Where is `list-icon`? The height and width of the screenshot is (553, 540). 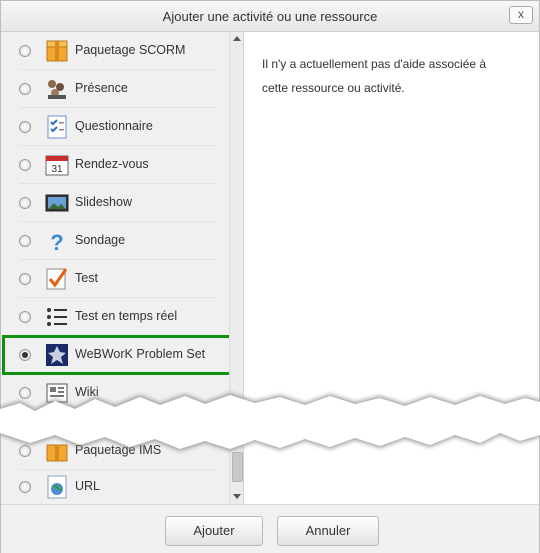
list-icon is located at coordinates (57, 317).